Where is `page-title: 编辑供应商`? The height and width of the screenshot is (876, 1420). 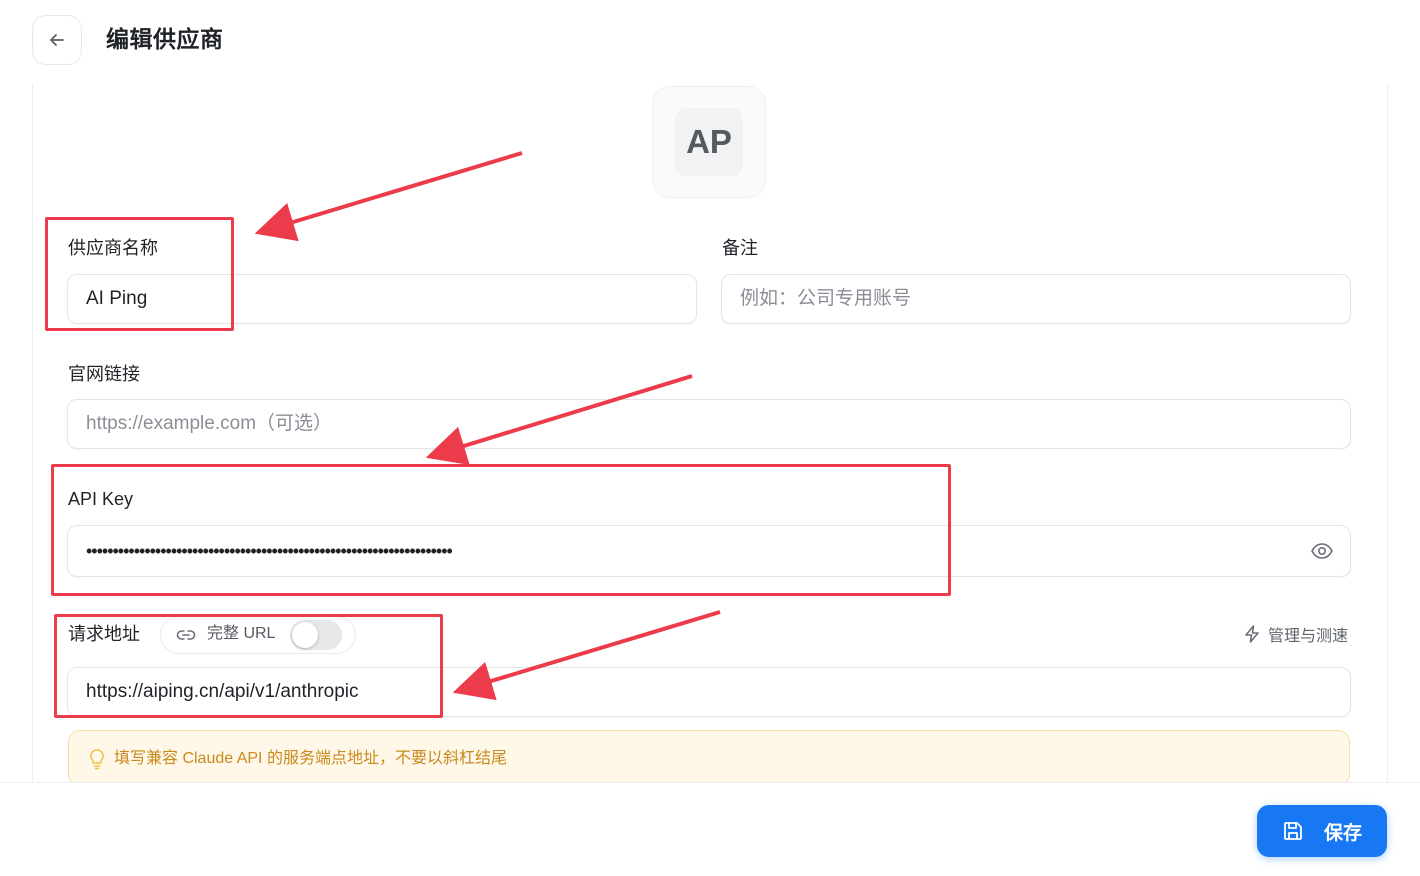 page-title: 编辑供应商 is located at coordinates (165, 39).